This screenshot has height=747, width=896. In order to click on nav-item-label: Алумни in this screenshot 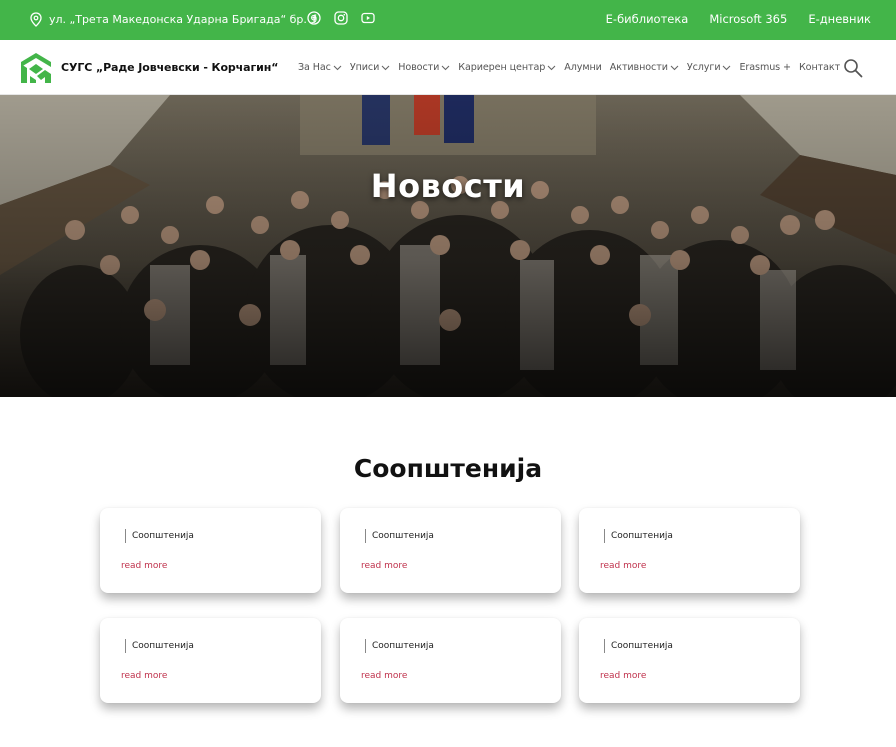, I will do `click(583, 67)`.